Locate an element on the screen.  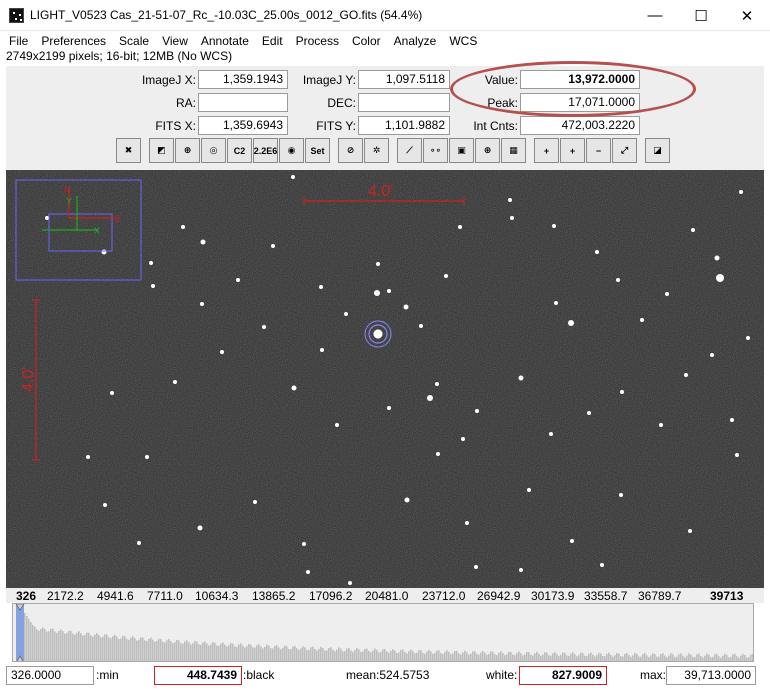
compass-e-label: E is located at coordinates (118, 219).